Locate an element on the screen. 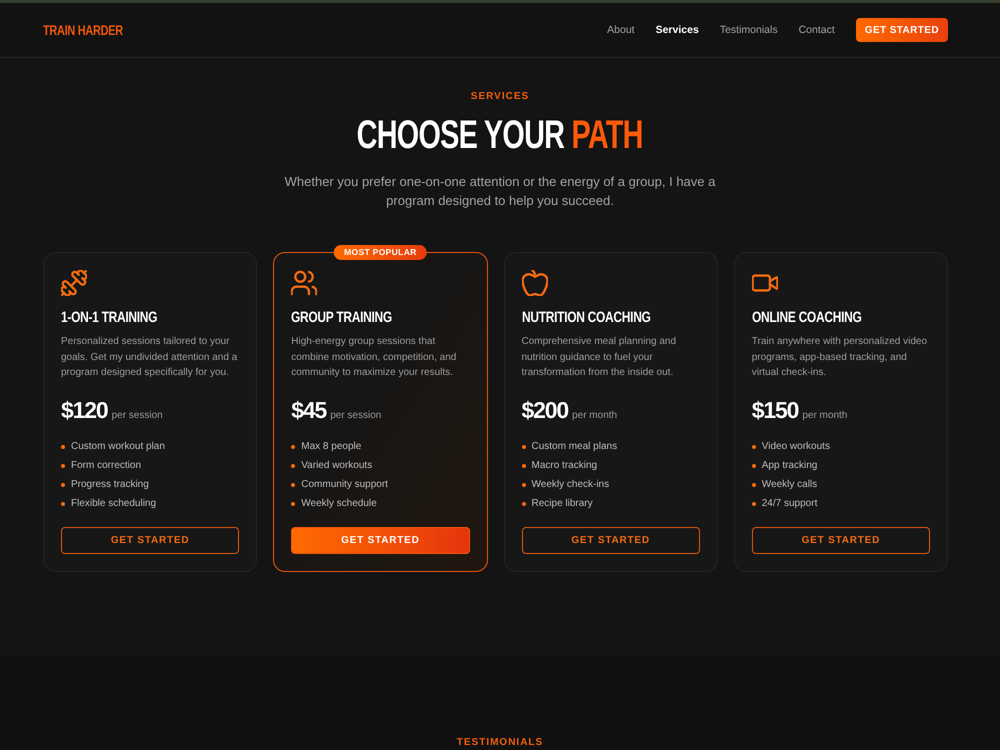 The height and width of the screenshot is (750, 1000). card-title: GROUP TRAINING is located at coordinates (341, 318).